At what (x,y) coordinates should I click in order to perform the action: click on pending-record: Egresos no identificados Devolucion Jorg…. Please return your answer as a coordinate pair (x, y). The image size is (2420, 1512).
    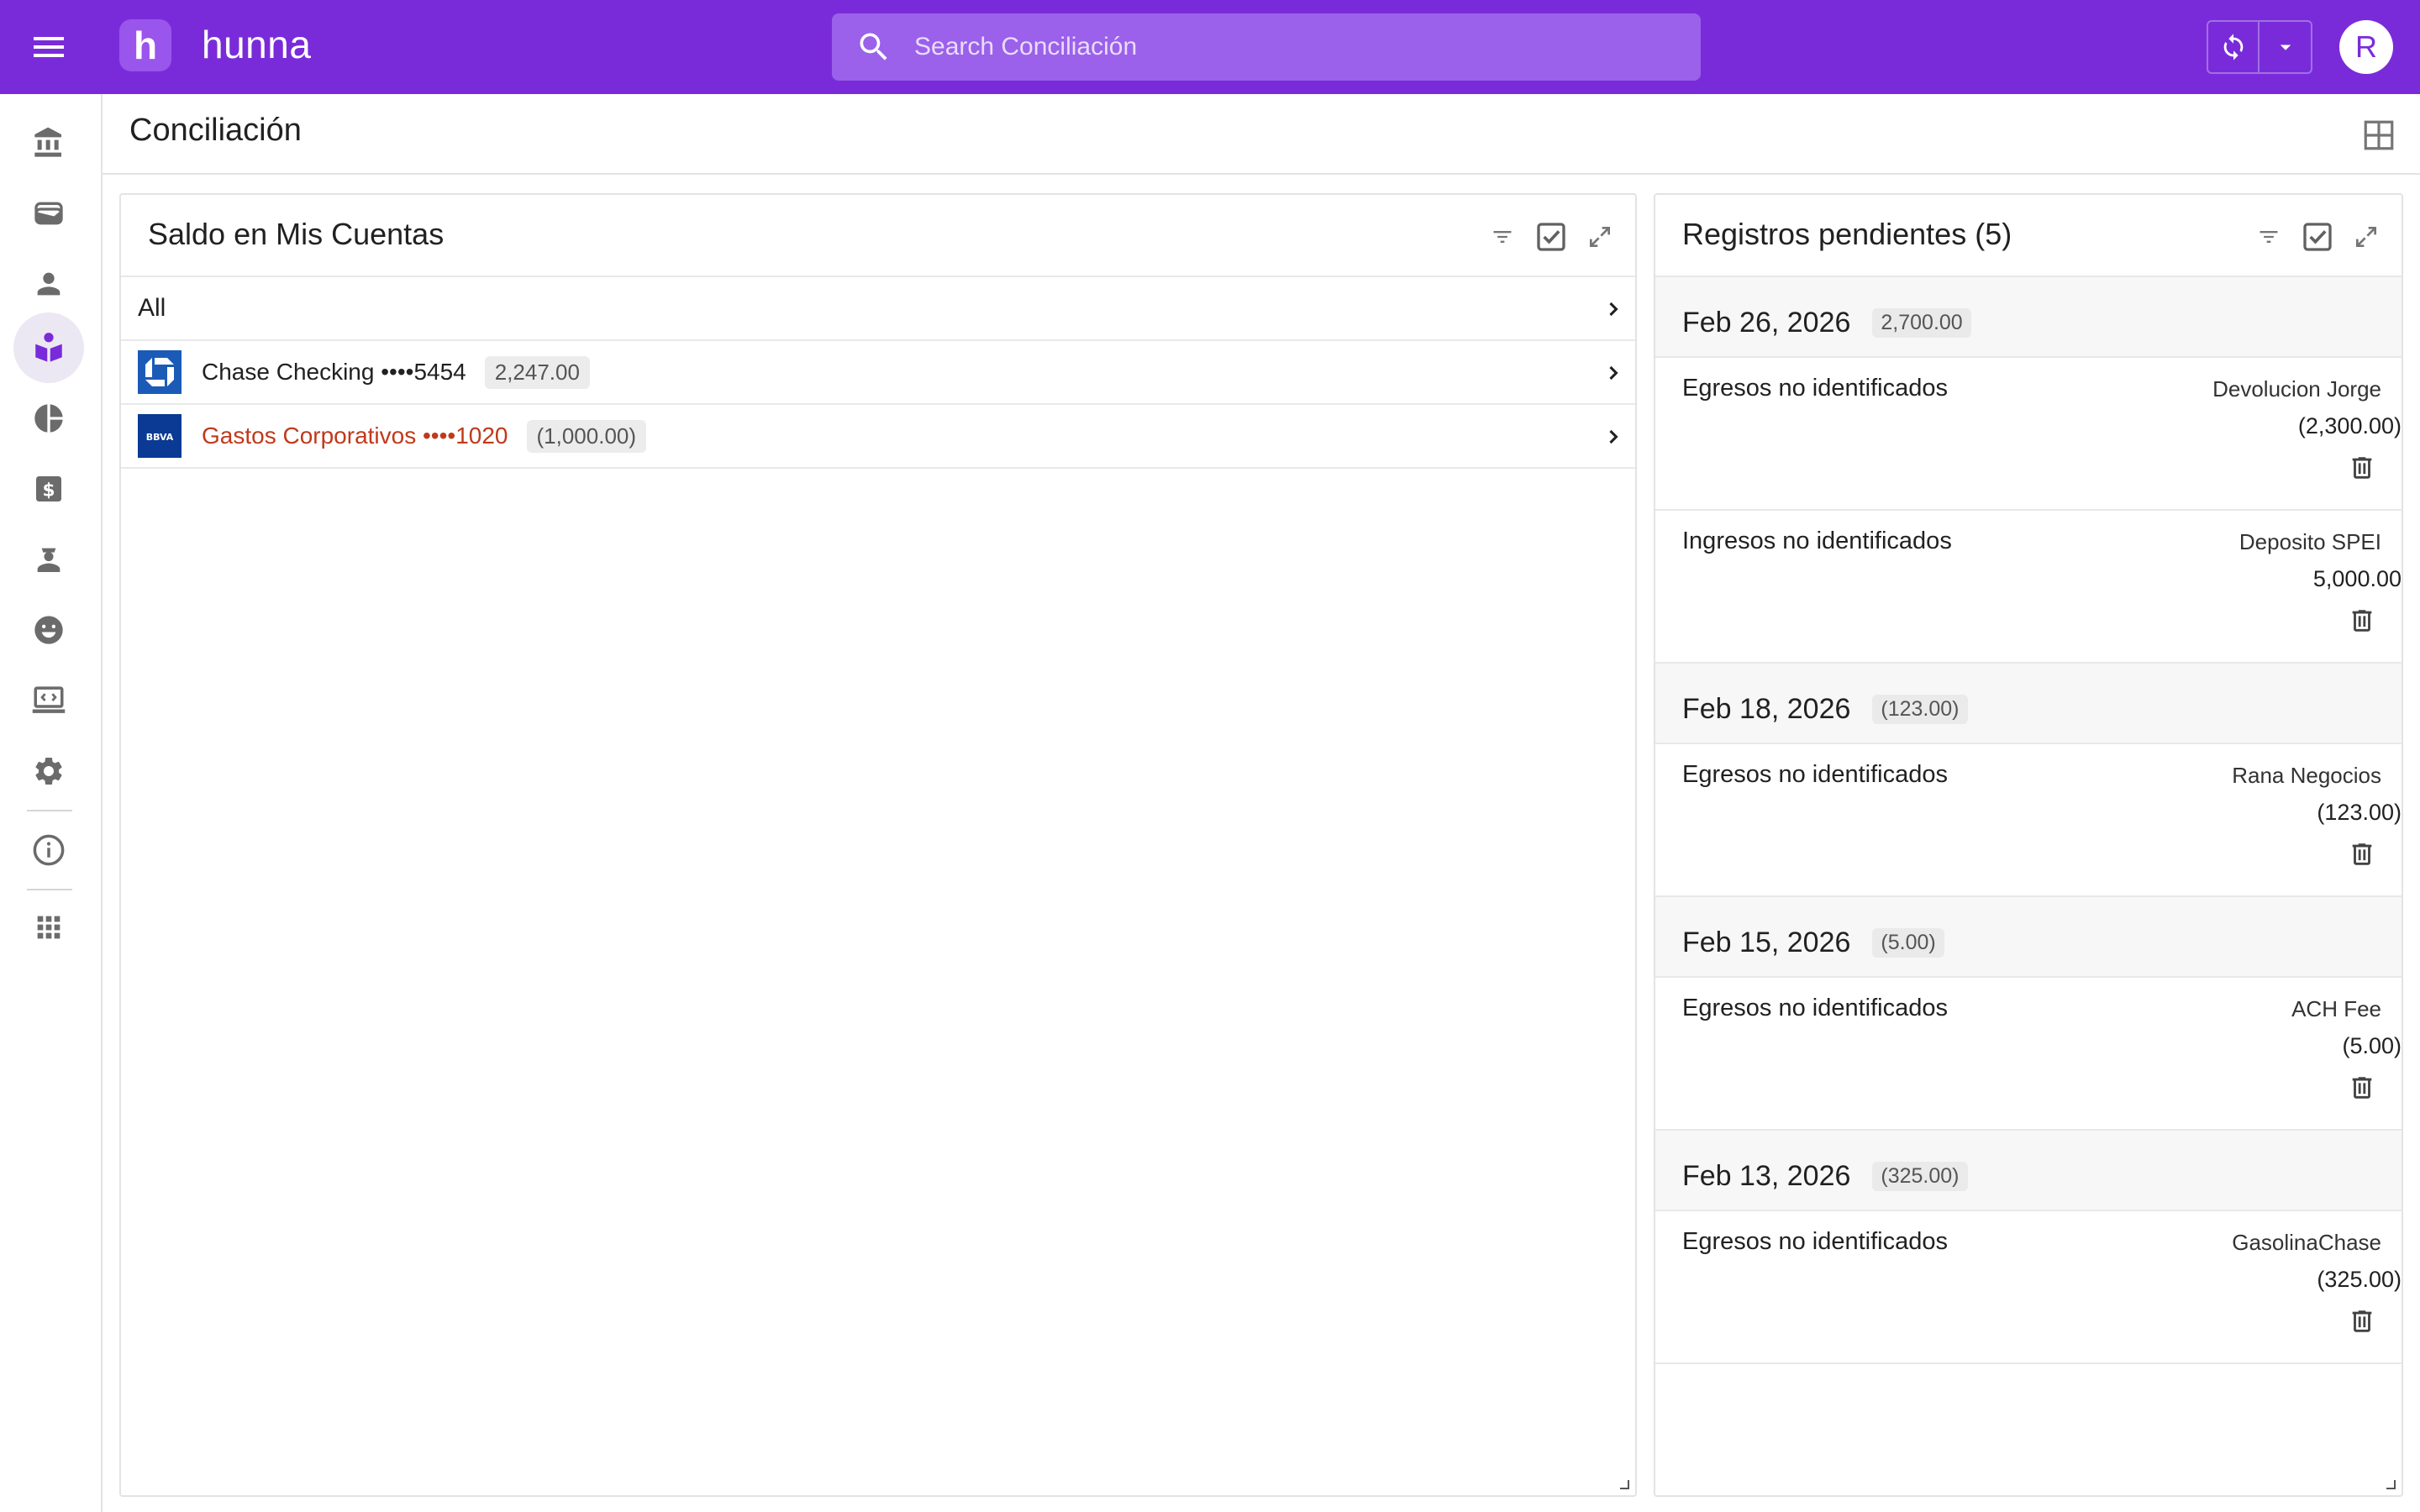
    Looking at the image, I should click on (2029, 434).